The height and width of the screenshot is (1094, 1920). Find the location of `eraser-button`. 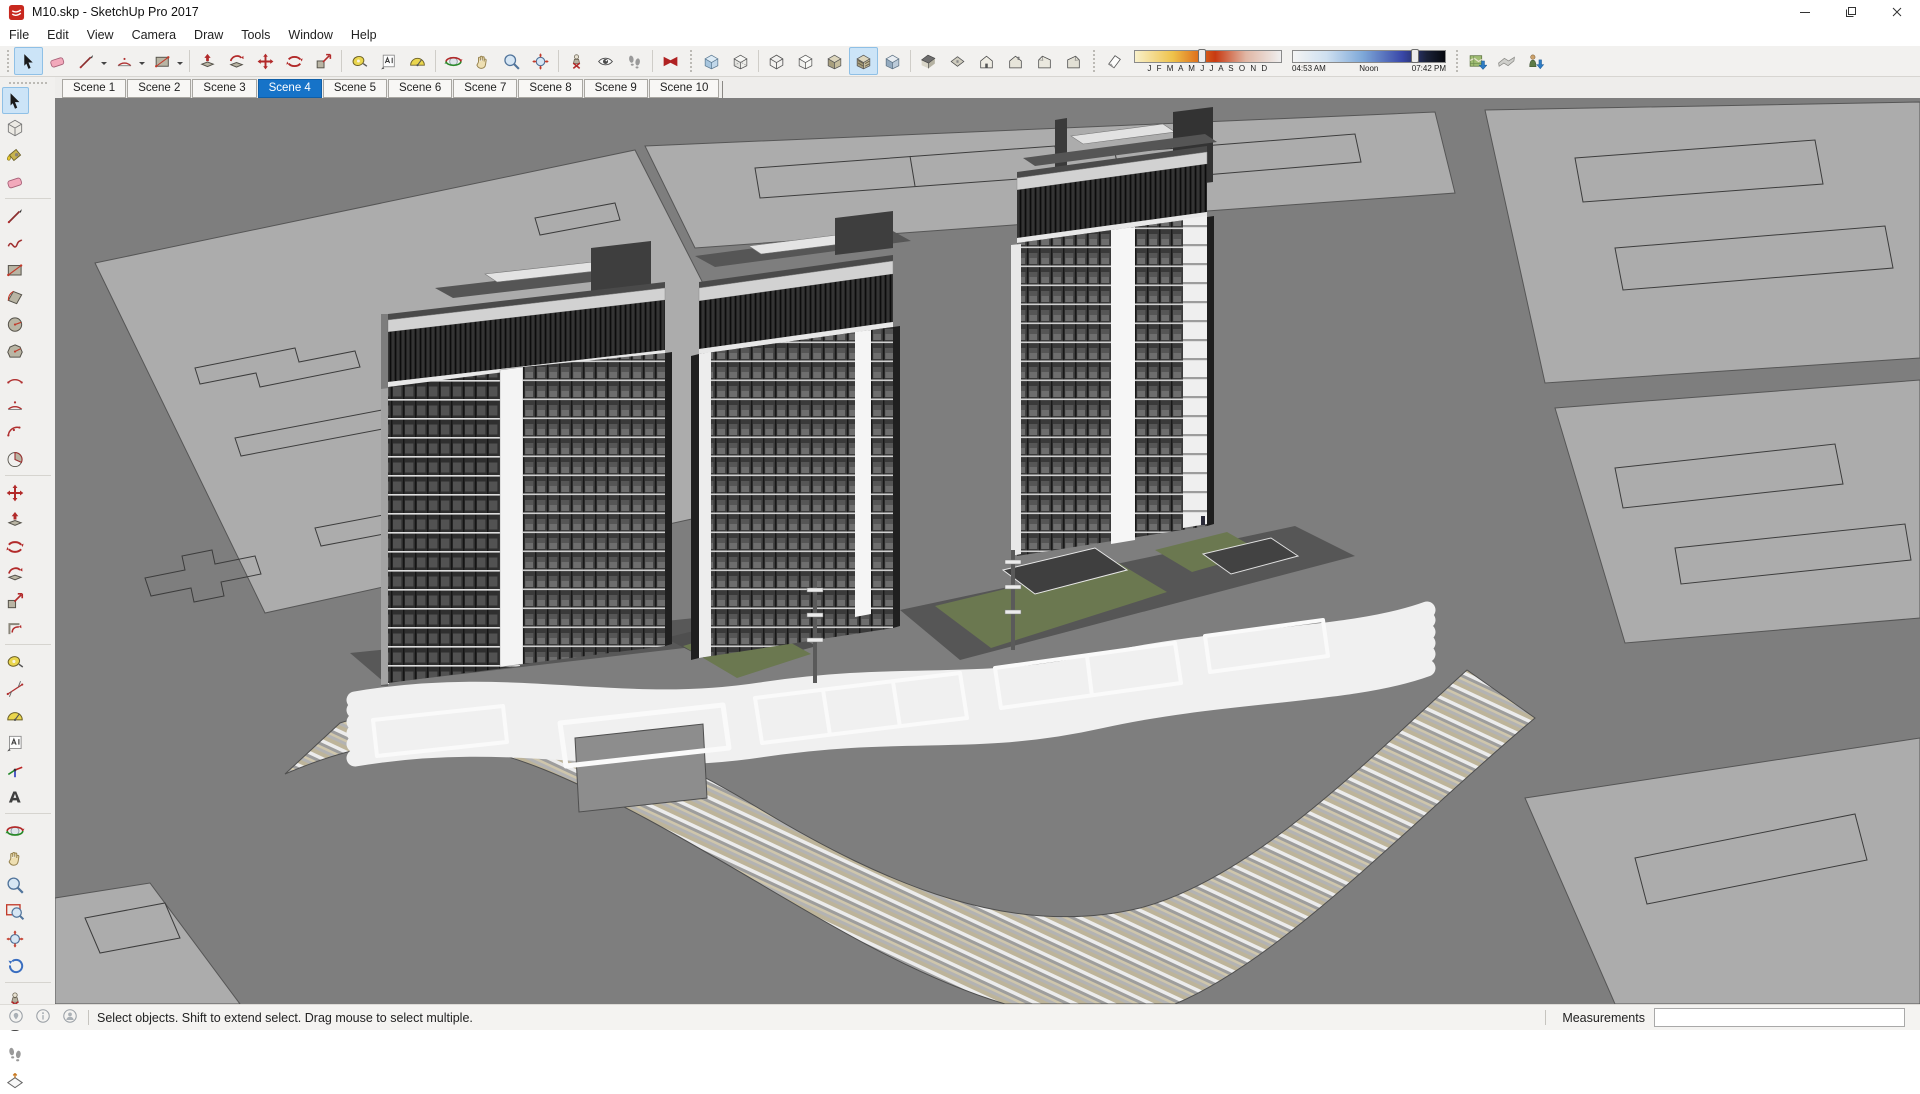

eraser-button is located at coordinates (57, 61).